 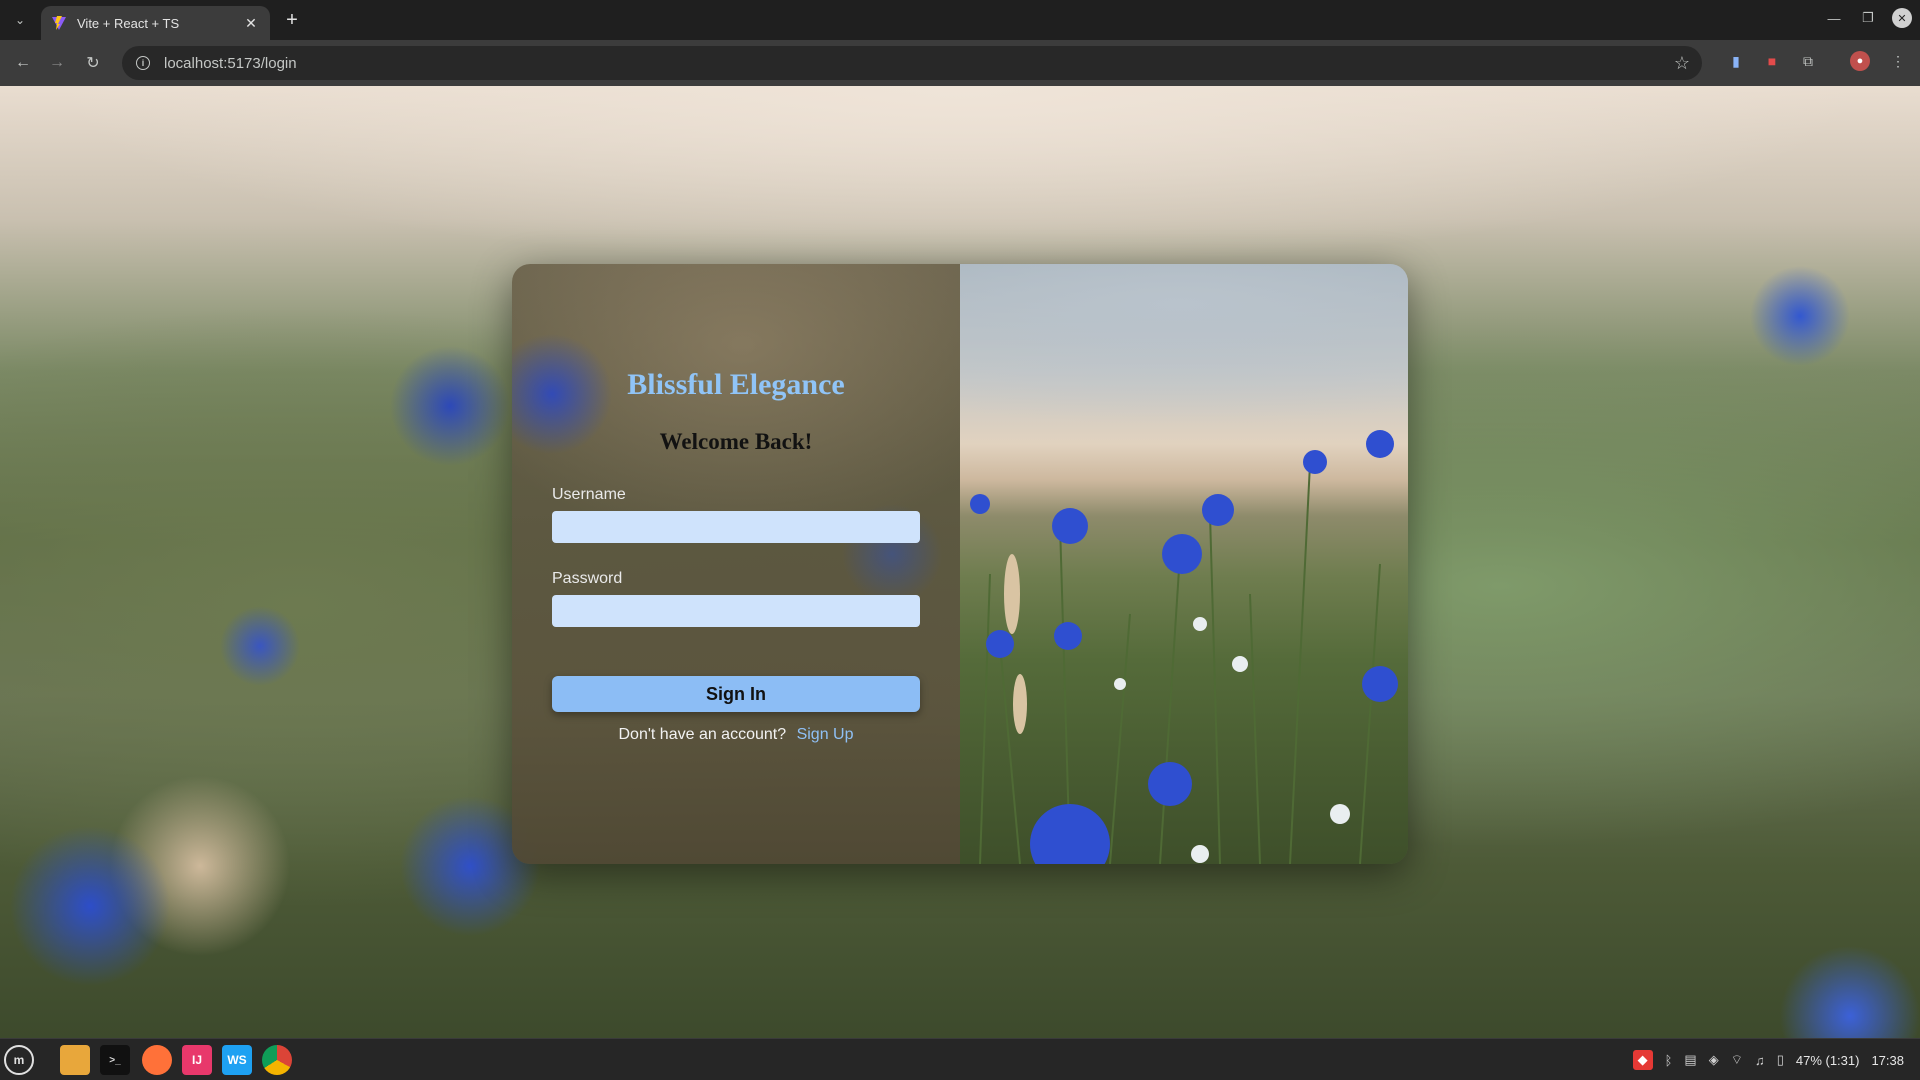 I want to click on browser-tabstrip: ⌄ Vite + React + TS ✕ + — ❐ ✕, so click(x=960, y=20).